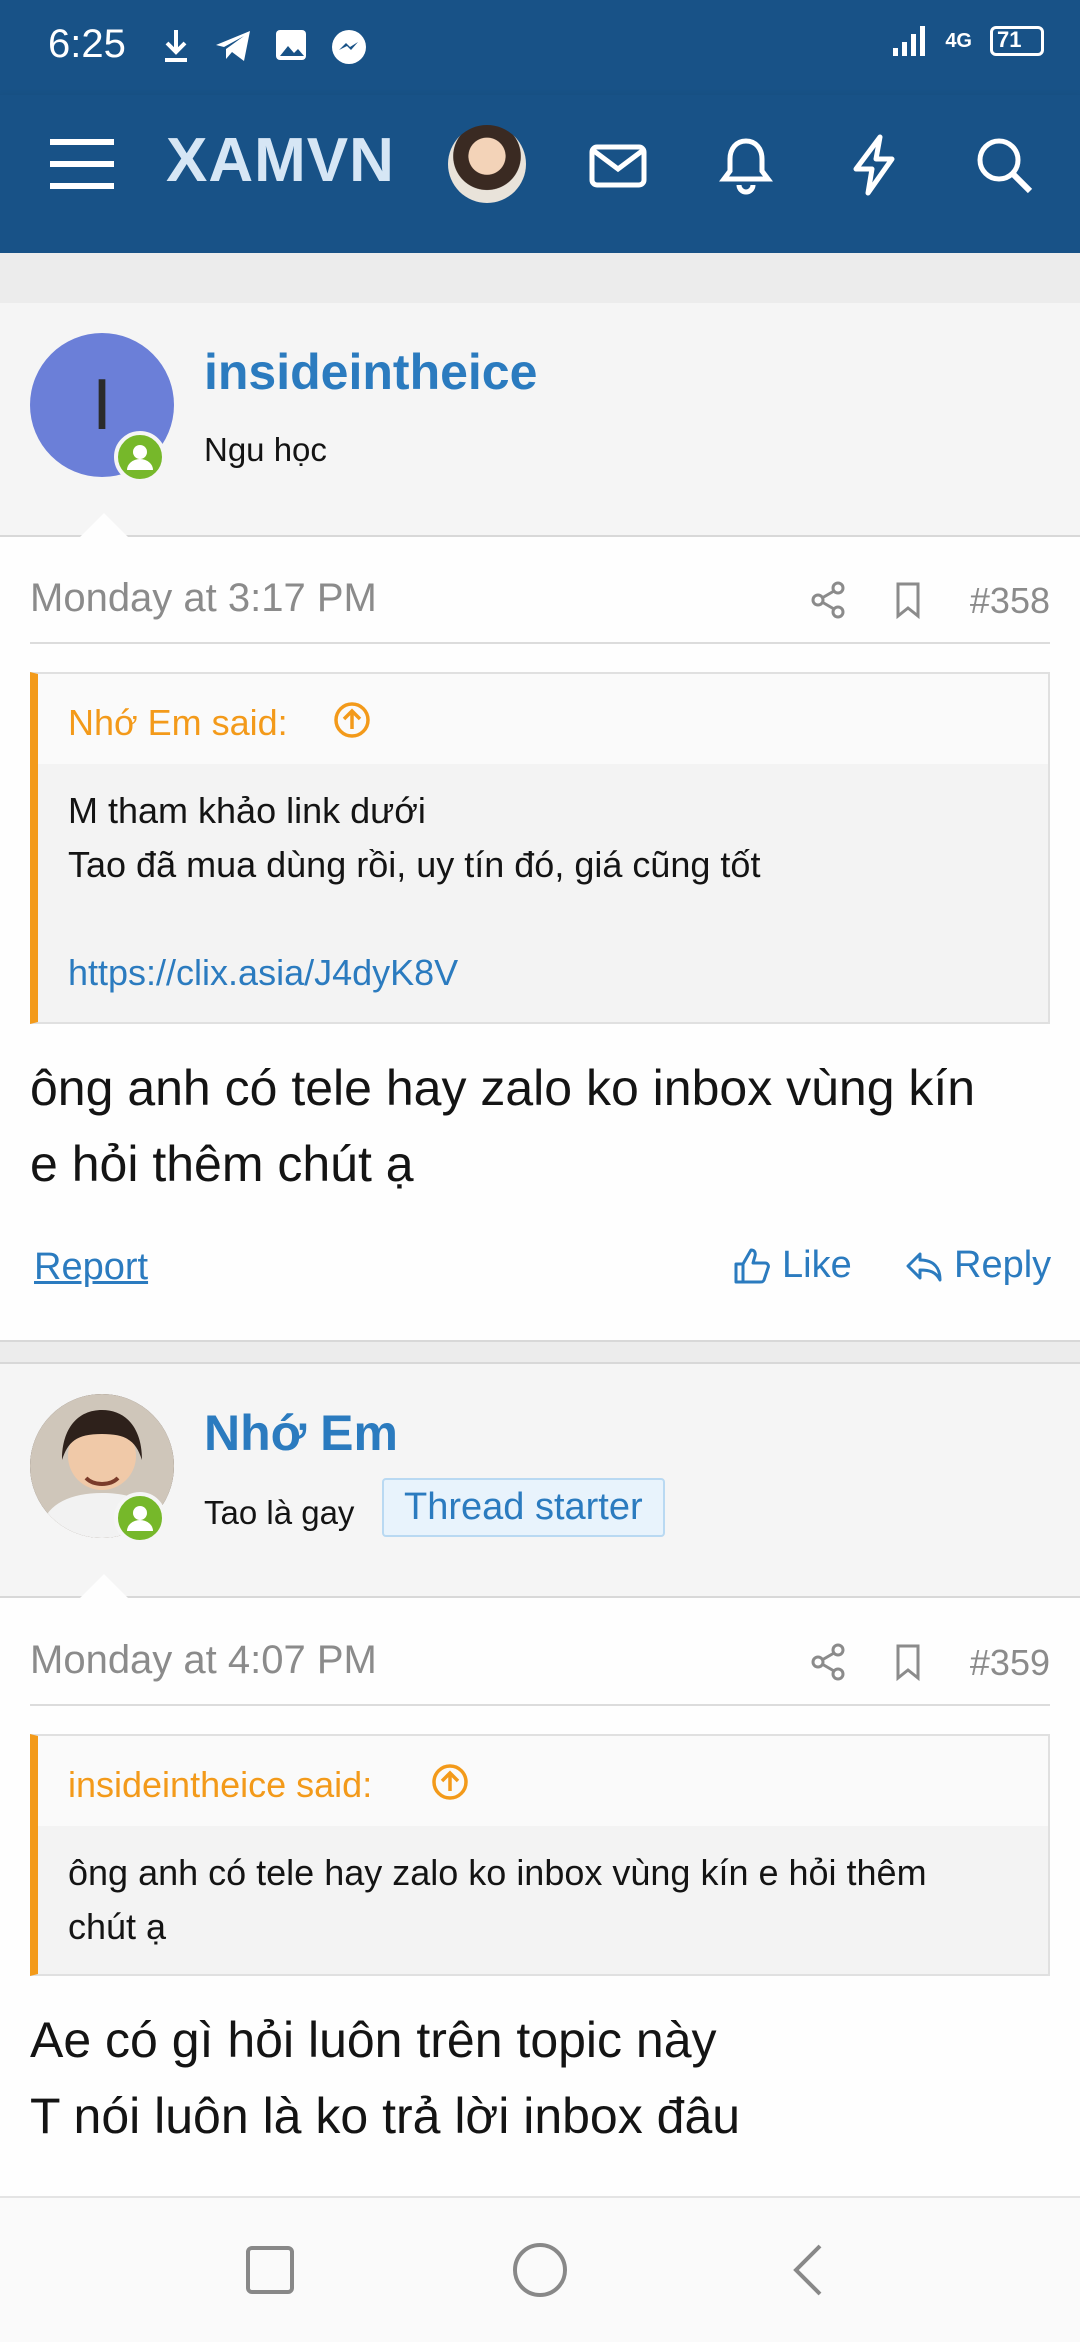 The height and width of the screenshot is (2342, 1080). What do you see at coordinates (909, 41) in the screenshot?
I see `signal-icon` at bounding box center [909, 41].